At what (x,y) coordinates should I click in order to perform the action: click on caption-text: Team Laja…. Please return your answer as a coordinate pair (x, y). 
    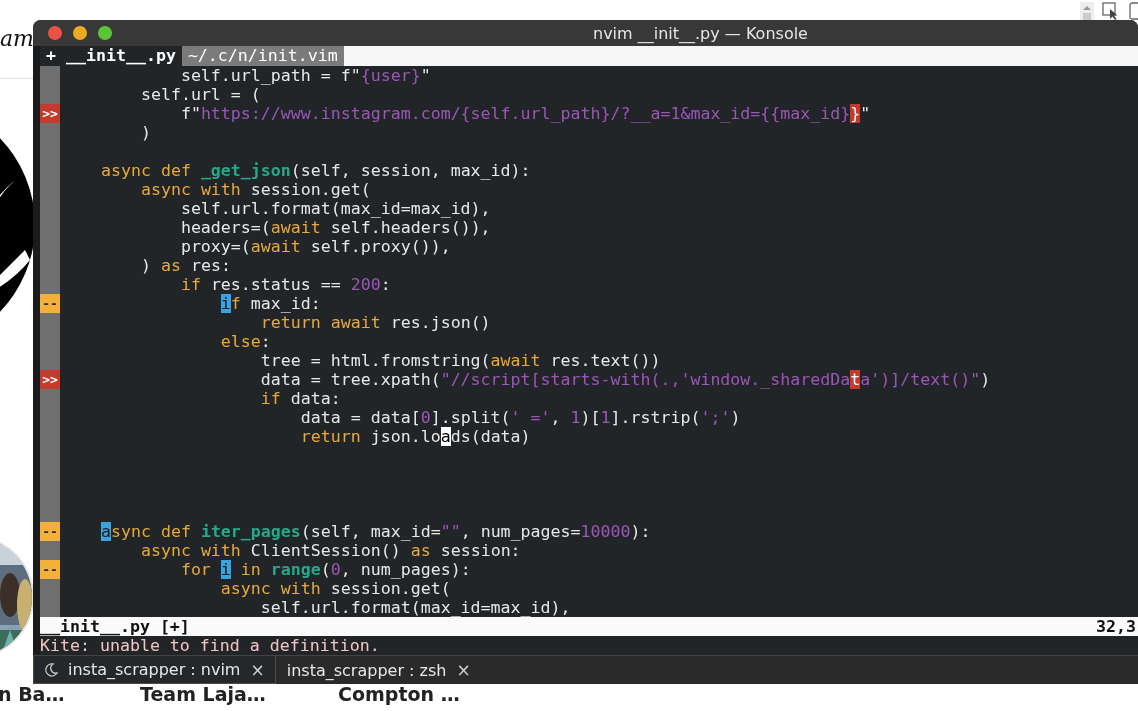
    Looking at the image, I should click on (203, 694).